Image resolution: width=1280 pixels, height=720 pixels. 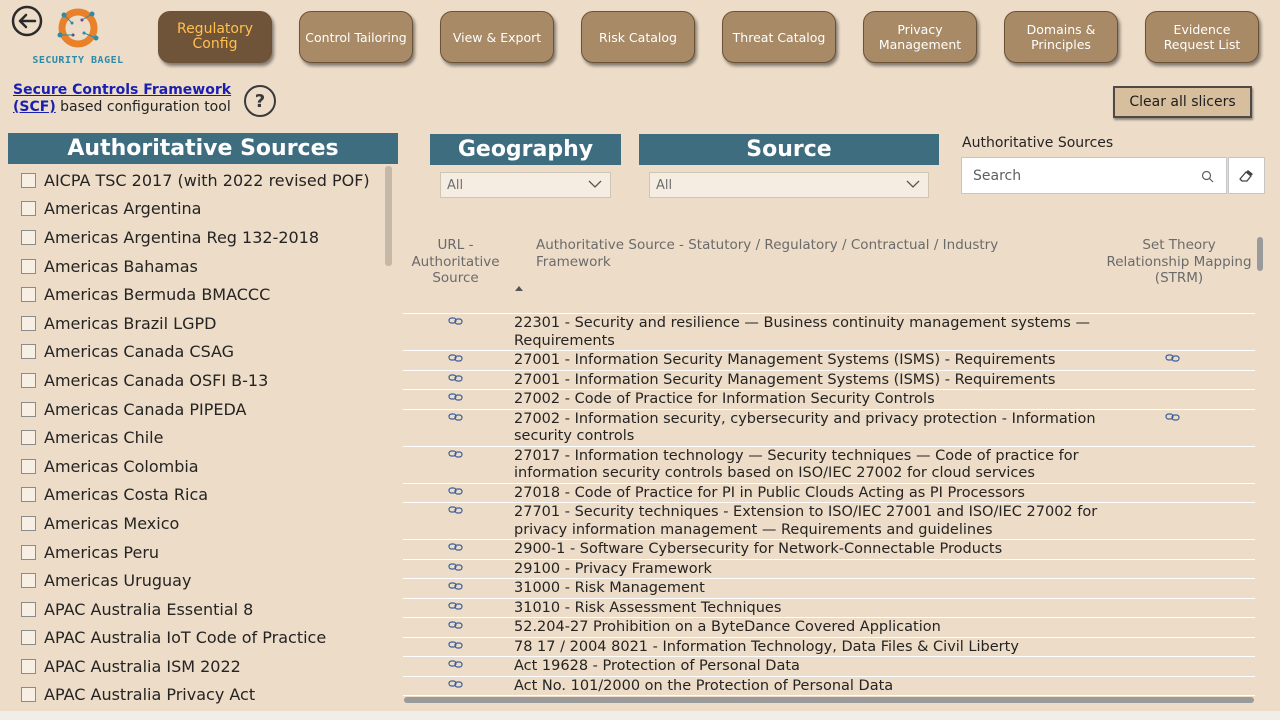 I want to click on slicer-item: Americas Chile, so click(x=200, y=437).